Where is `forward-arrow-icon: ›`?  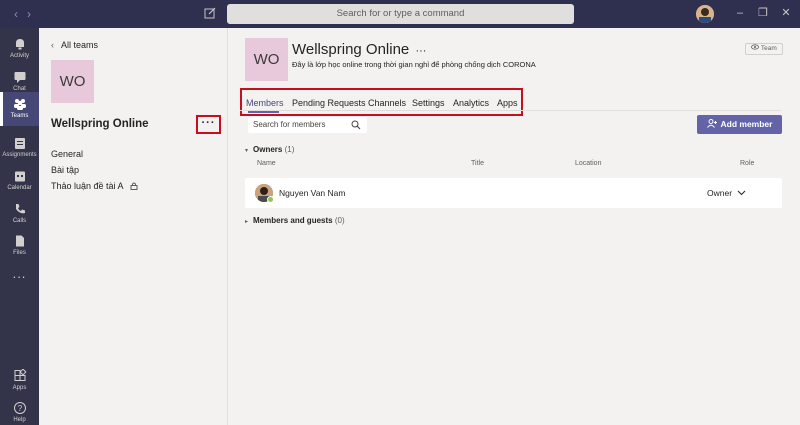 forward-arrow-icon: › is located at coordinates (29, 14).